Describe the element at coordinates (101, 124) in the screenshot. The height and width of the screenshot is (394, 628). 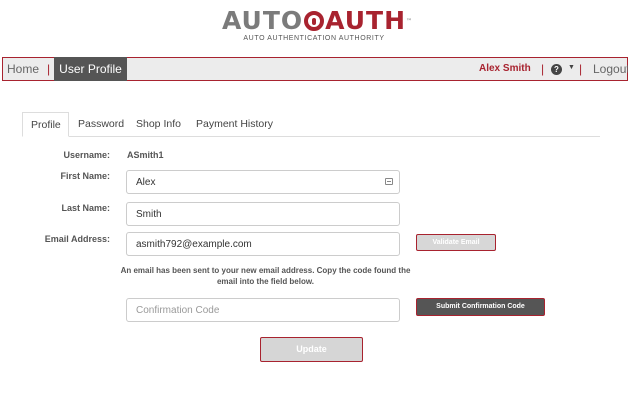
I see `tab-password: Password` at that location.